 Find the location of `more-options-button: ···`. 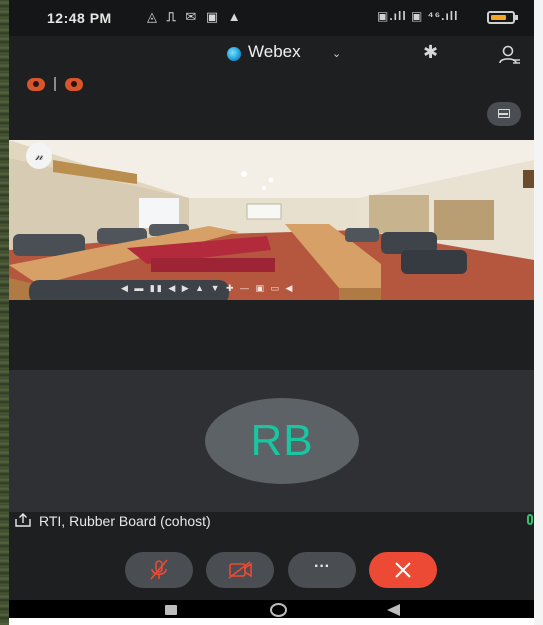

more-options-button: ··· is located at coordinates (322, 570).